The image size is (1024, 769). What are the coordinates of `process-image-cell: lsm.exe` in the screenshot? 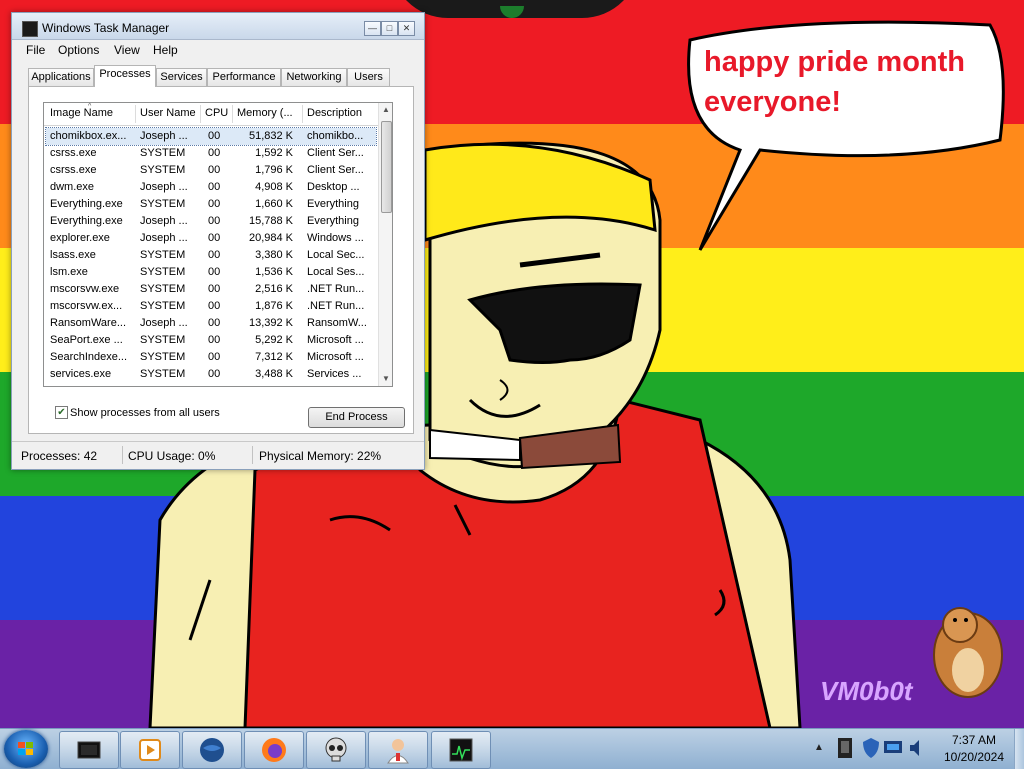 It's located at (69, 272).